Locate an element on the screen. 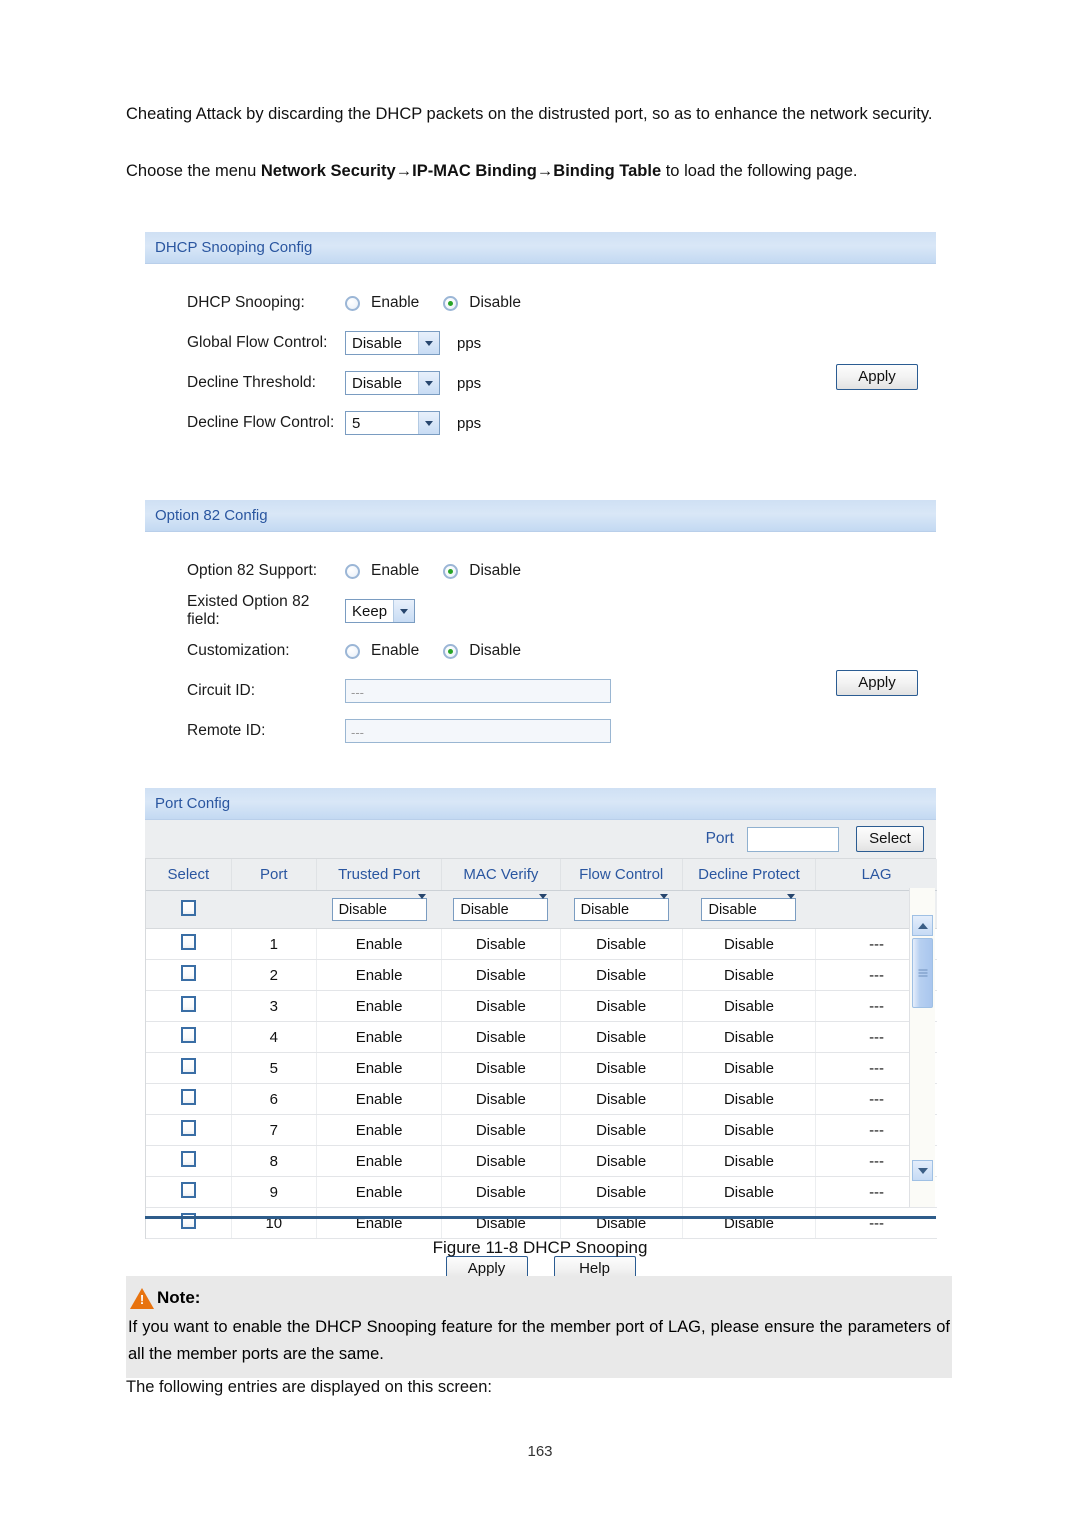 The width and height of the screenshot is (1080, 1527). note-title: Note: is located at coordinates (539, 1298).